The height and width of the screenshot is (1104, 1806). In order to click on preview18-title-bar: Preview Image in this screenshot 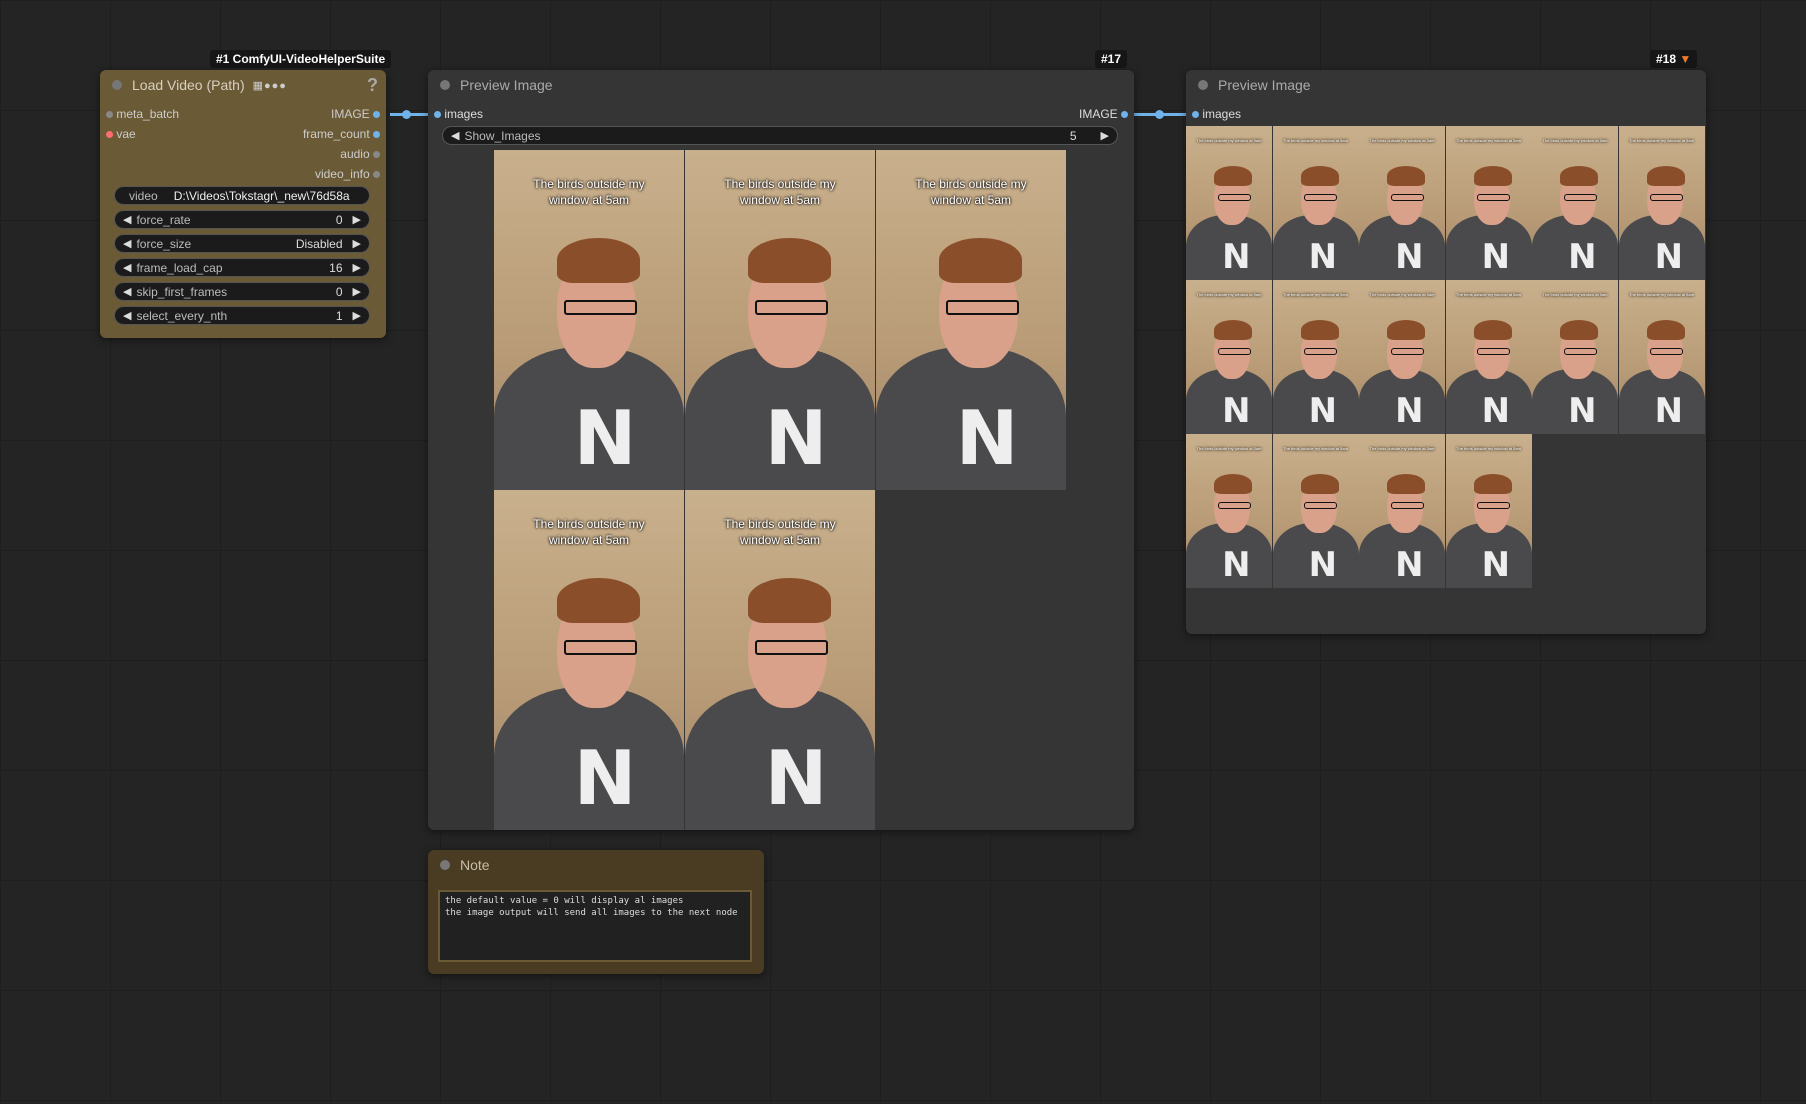, I will do `click(1446, 85)`.